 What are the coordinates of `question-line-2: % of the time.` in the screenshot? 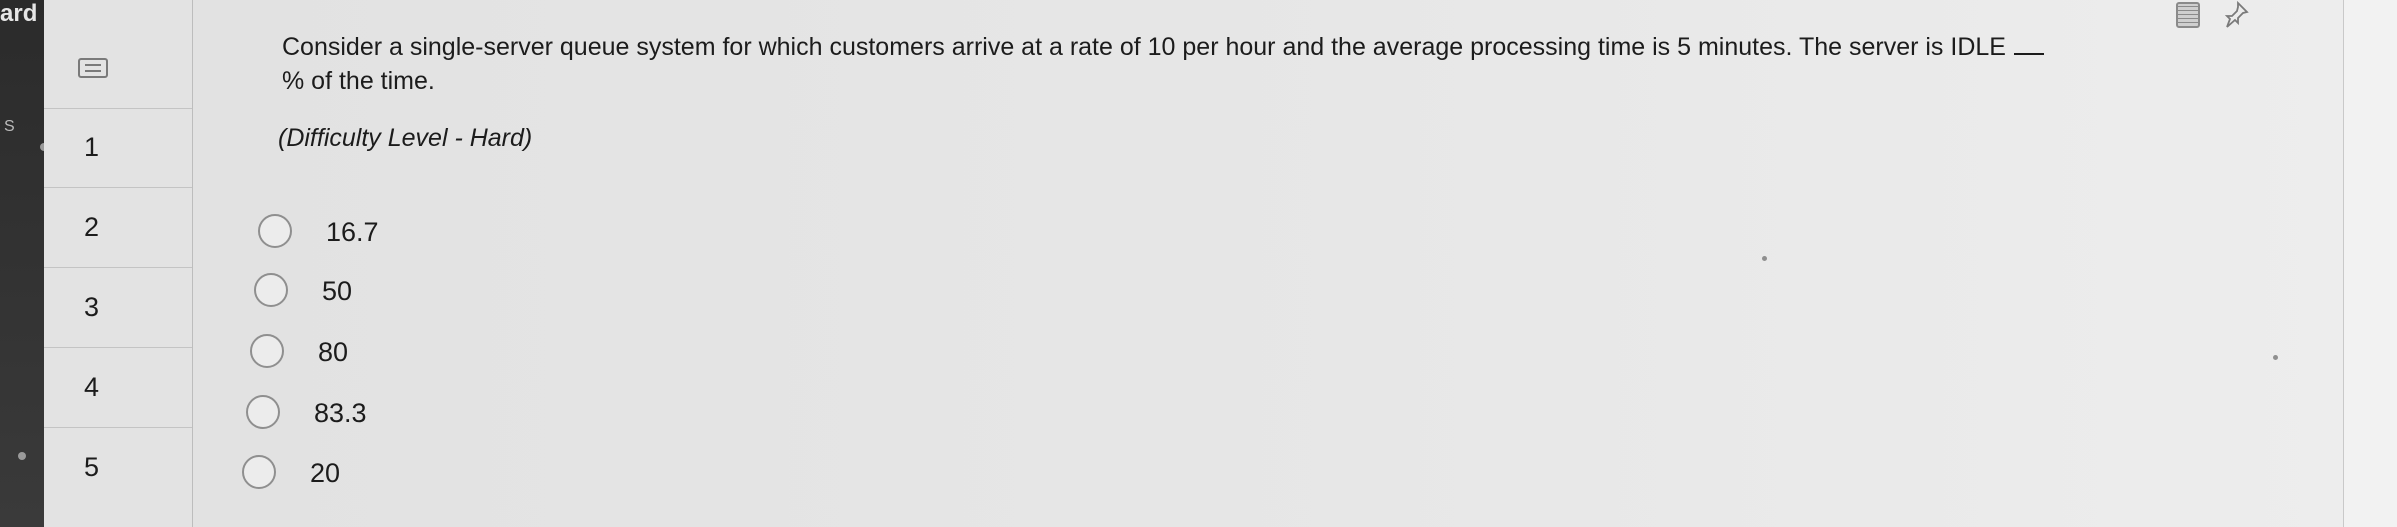 It's located at (358, 81).